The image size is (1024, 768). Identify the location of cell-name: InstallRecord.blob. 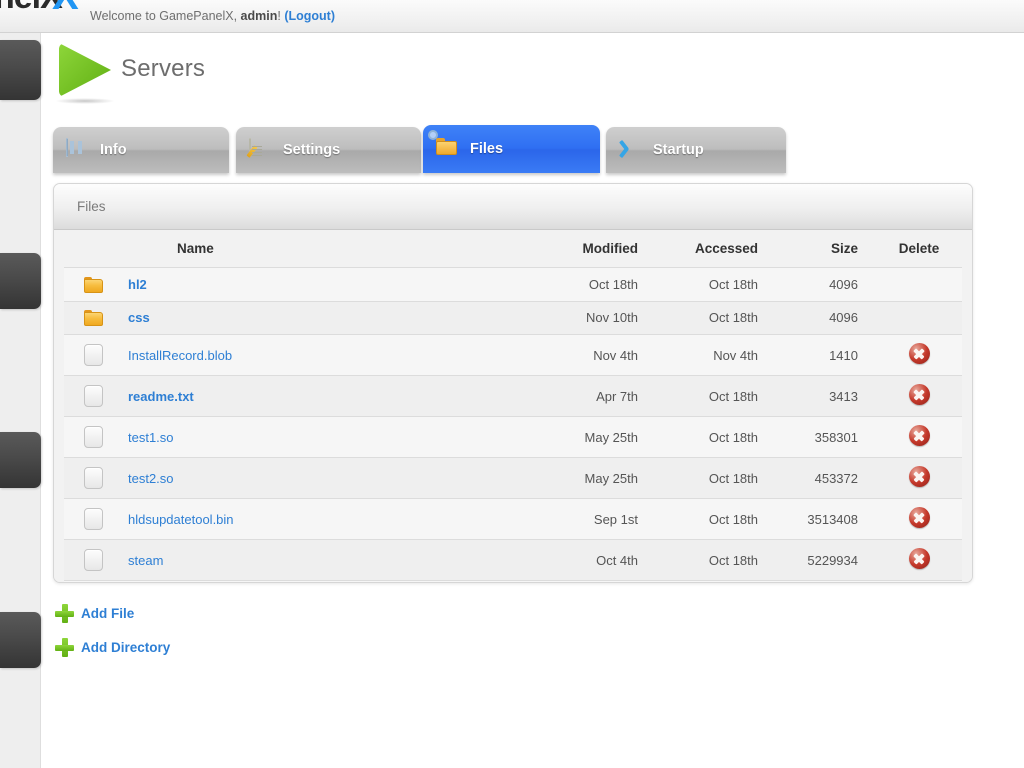
(324, 355).